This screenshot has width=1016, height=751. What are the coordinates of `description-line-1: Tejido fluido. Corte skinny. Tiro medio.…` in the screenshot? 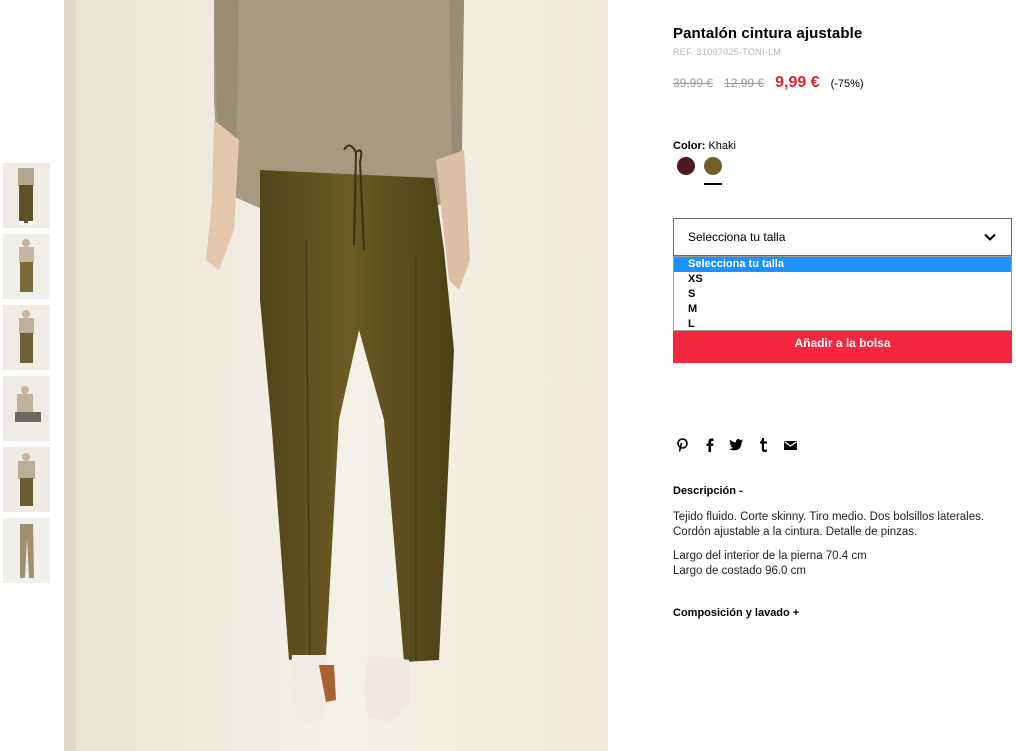 It's located at (829, 517).